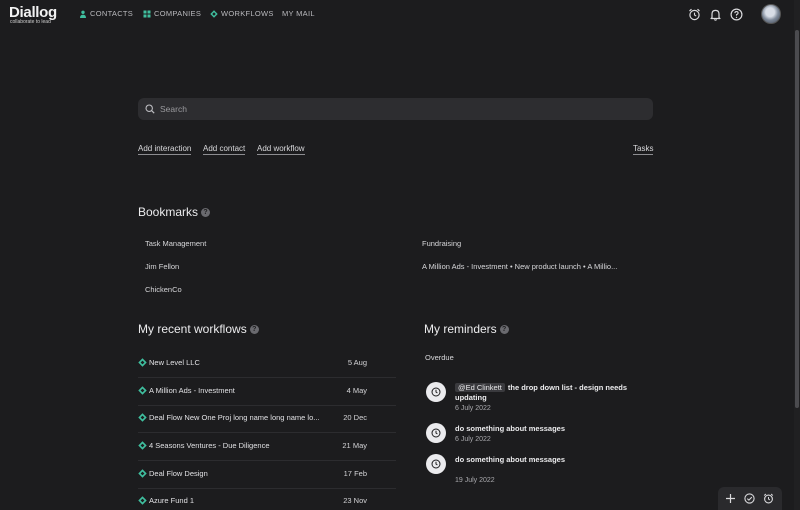 The height and width of the screenshot is (510, 800). I want to click on bookmark-item: Fundraising, so click(441, 243).